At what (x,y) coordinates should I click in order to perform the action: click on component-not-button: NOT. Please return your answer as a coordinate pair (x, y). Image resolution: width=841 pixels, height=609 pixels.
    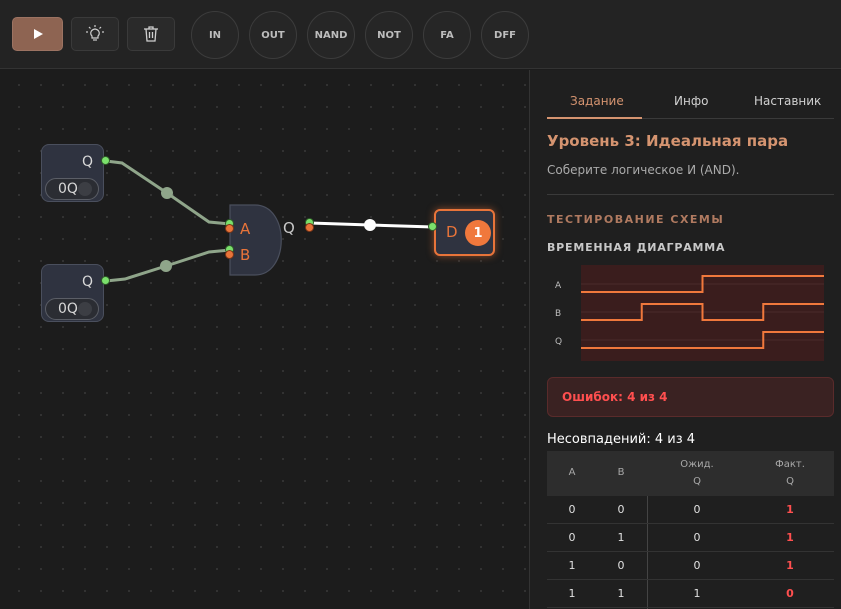
    Looking at the image, I should click on (389, 35).